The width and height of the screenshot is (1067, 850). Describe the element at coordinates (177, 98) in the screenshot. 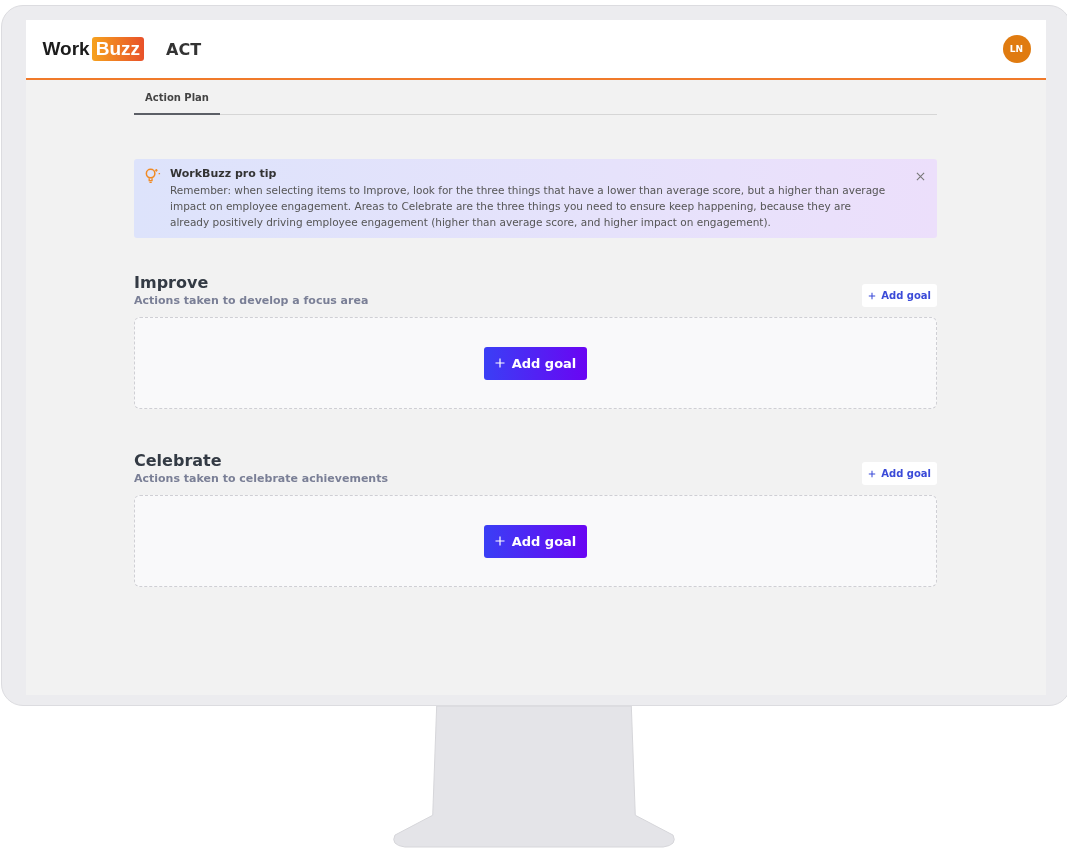

I see `tab: Action Plan` at that location.